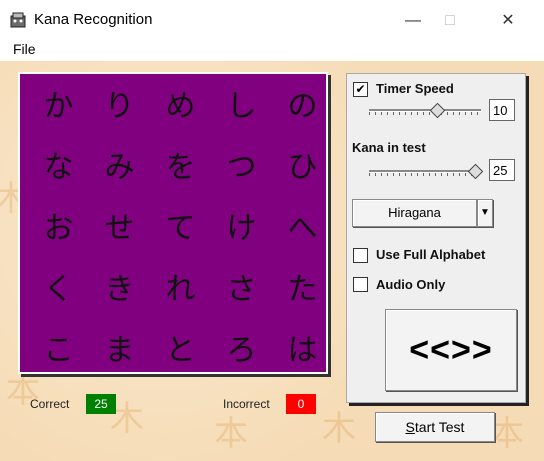  I want to click on kana-cell: と, so click(180, 350).